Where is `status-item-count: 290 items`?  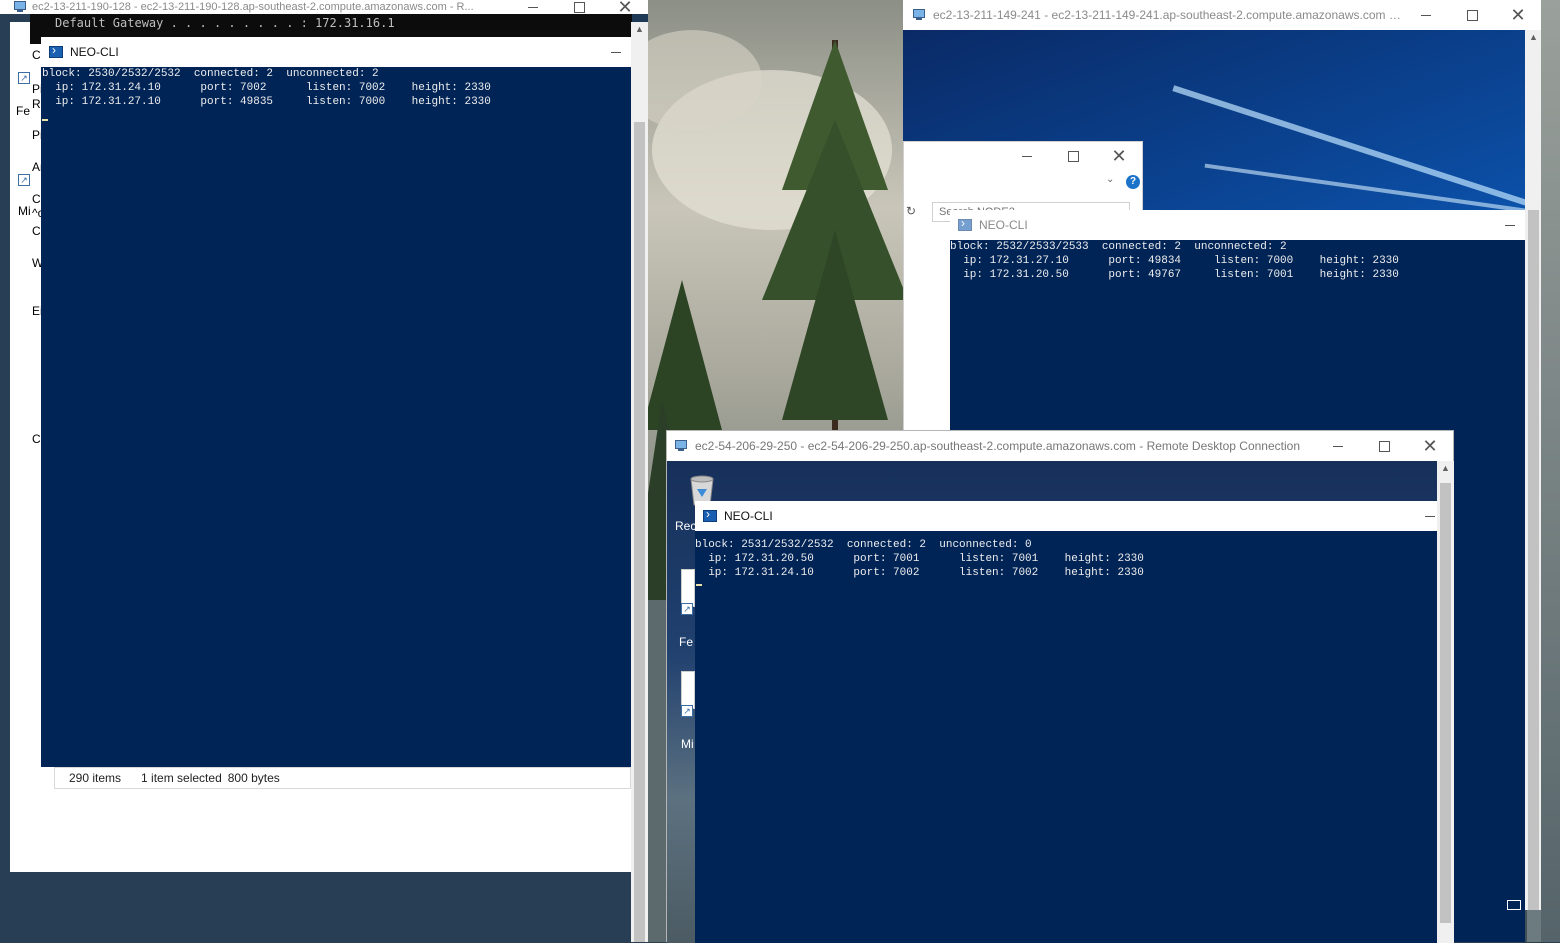
status-item-count: 290 items is located at coordinates (95, 778).